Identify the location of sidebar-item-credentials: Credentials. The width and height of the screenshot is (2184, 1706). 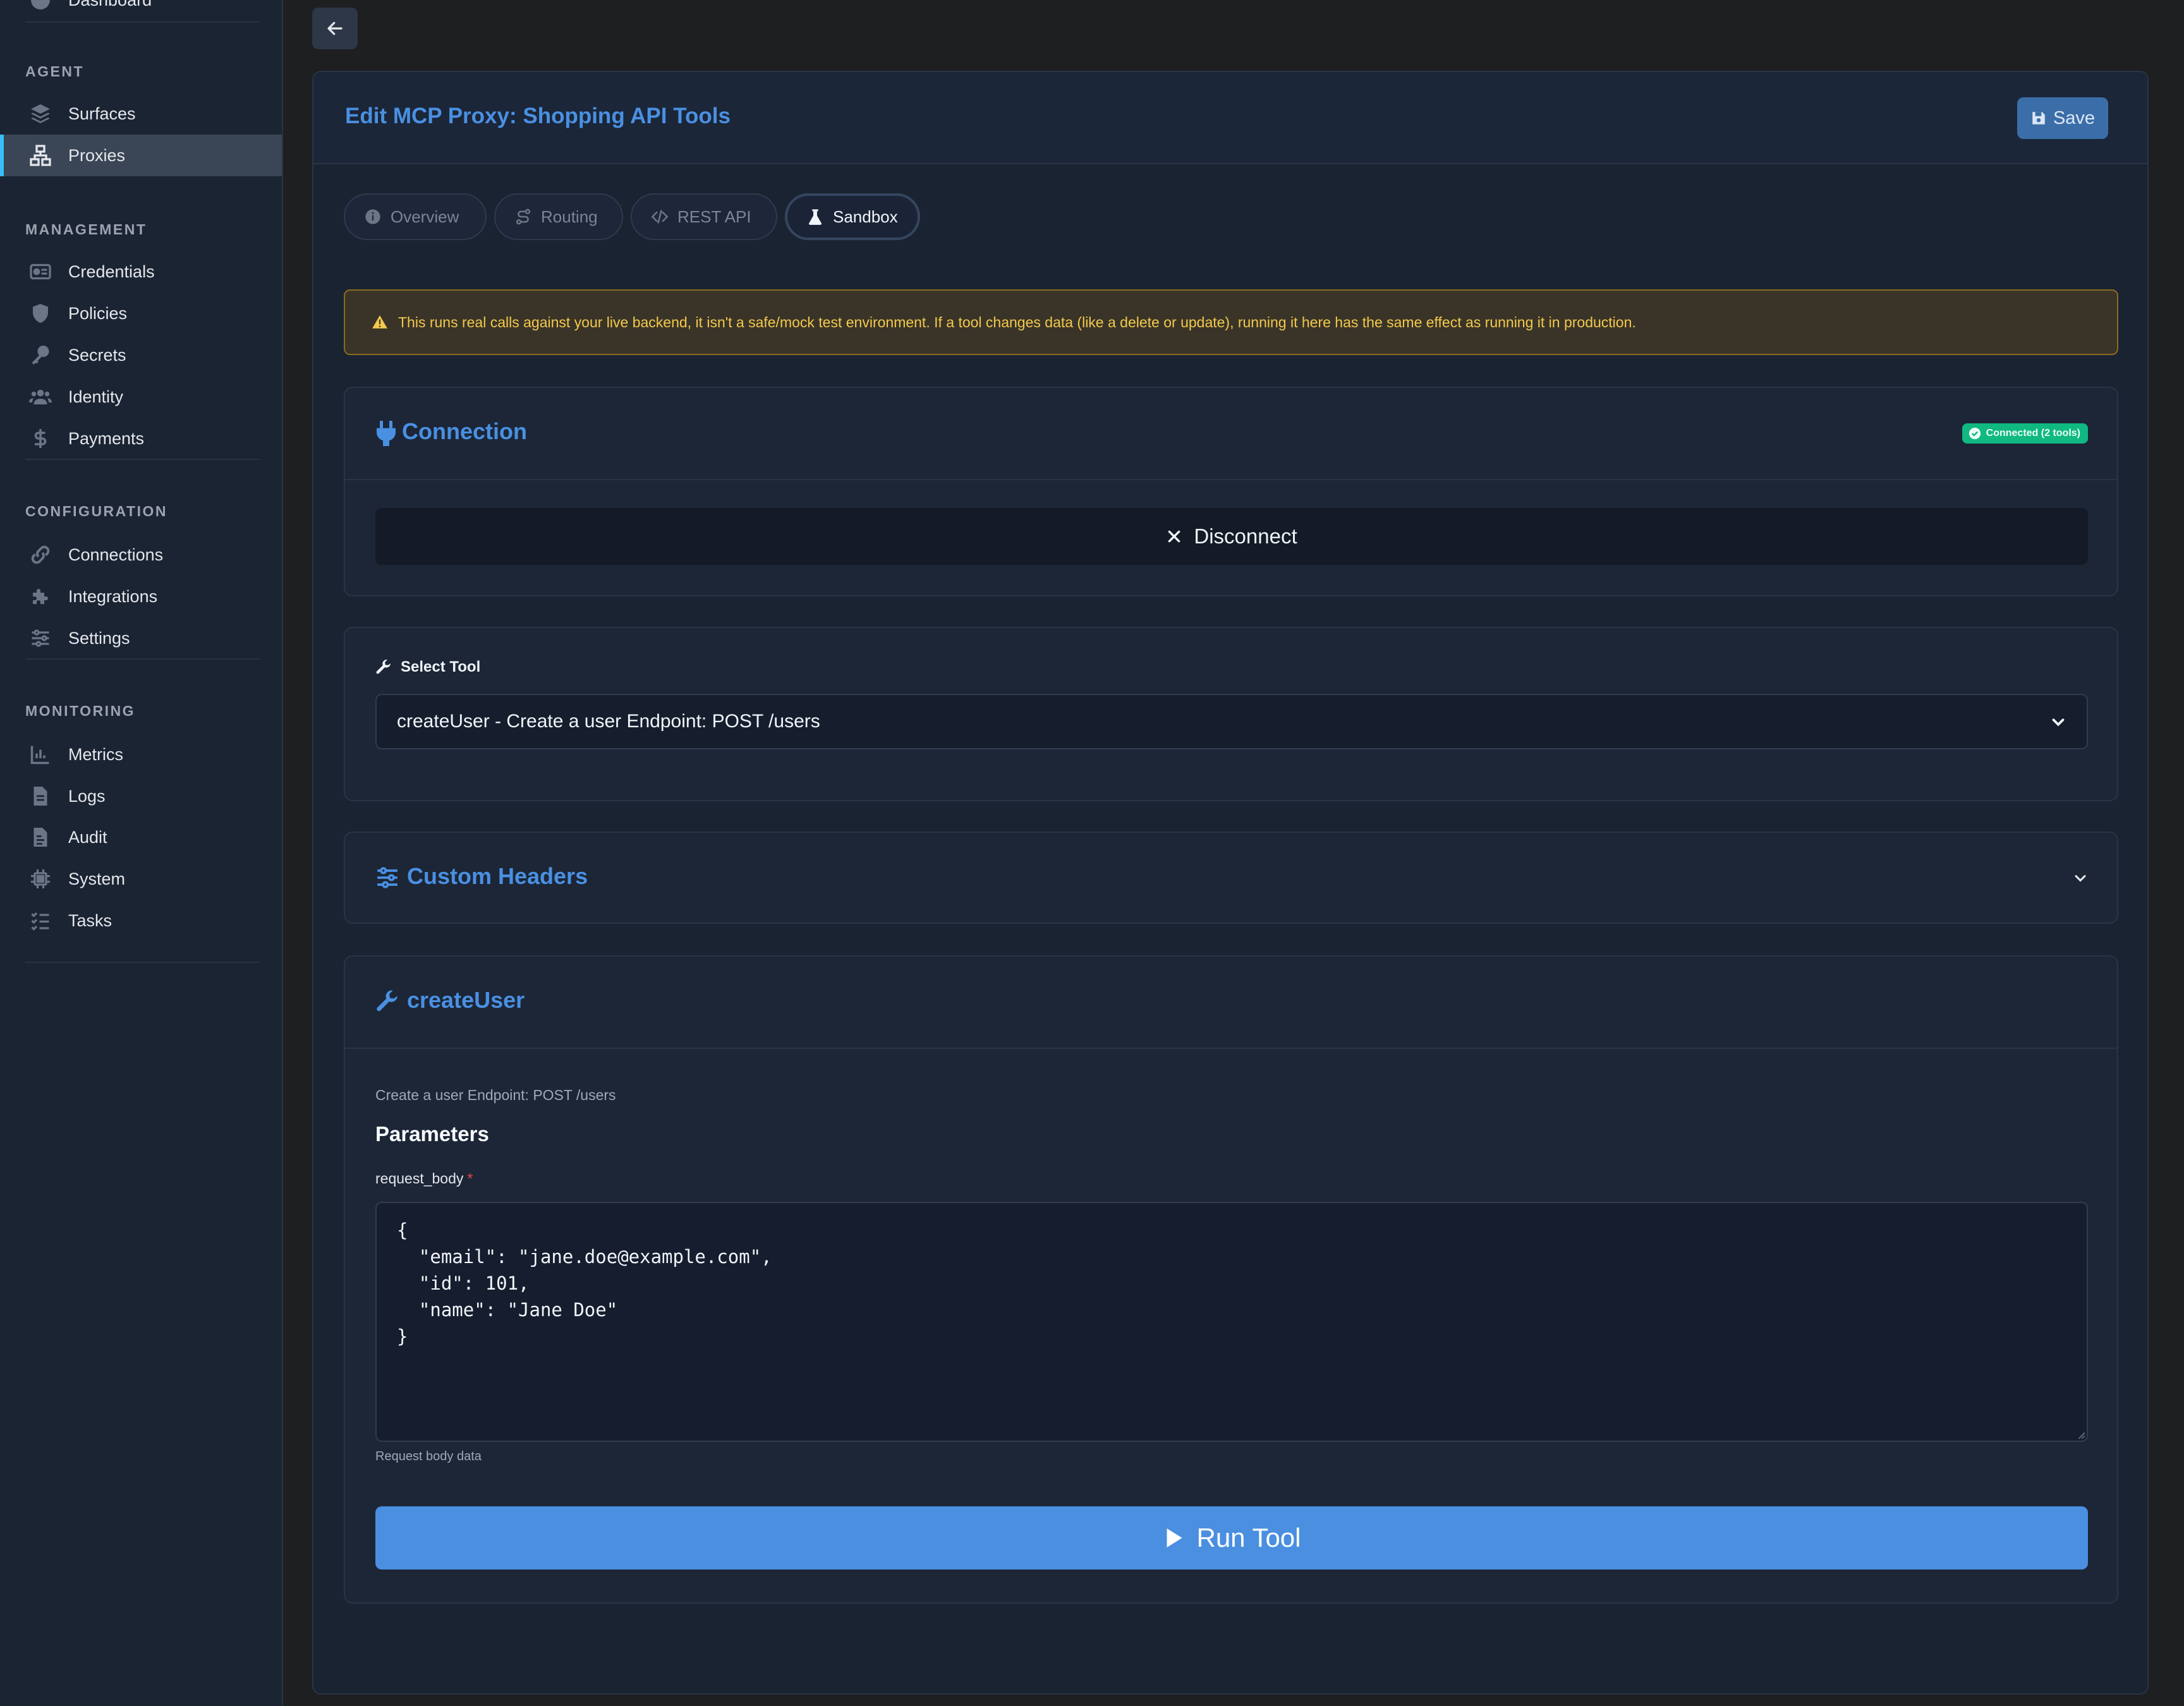
(141, 272).